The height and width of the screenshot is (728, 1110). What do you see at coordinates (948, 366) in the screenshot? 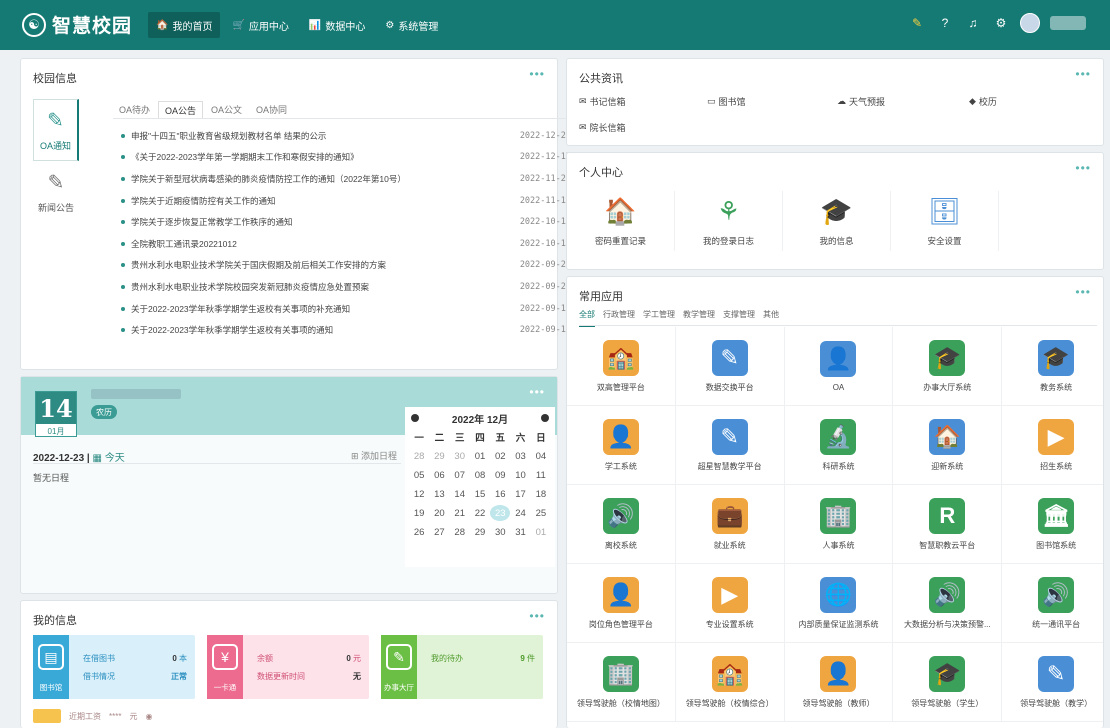
I see `app-tile: 🎓 办事大厅系统` at bounding box center [948, 366].